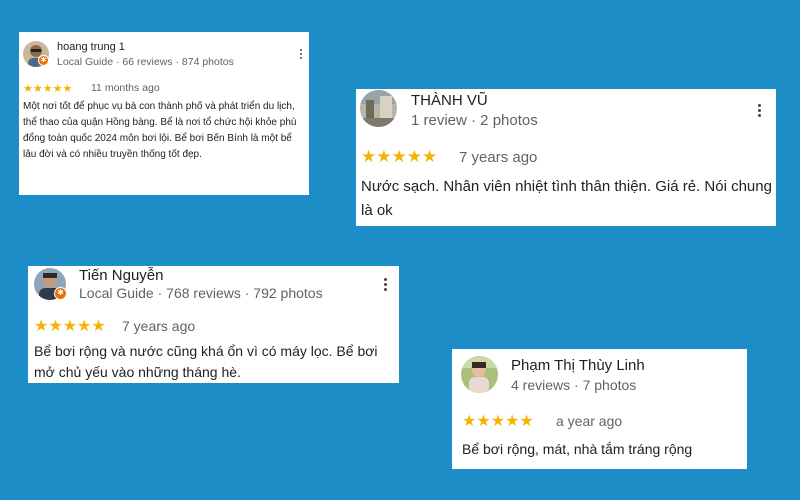 This screenshot has height=500, width=800. Describe the element at coordinates (121, 275) in the screenshot. I see `reviewer-name: Tiến Nguyễn` at that location.